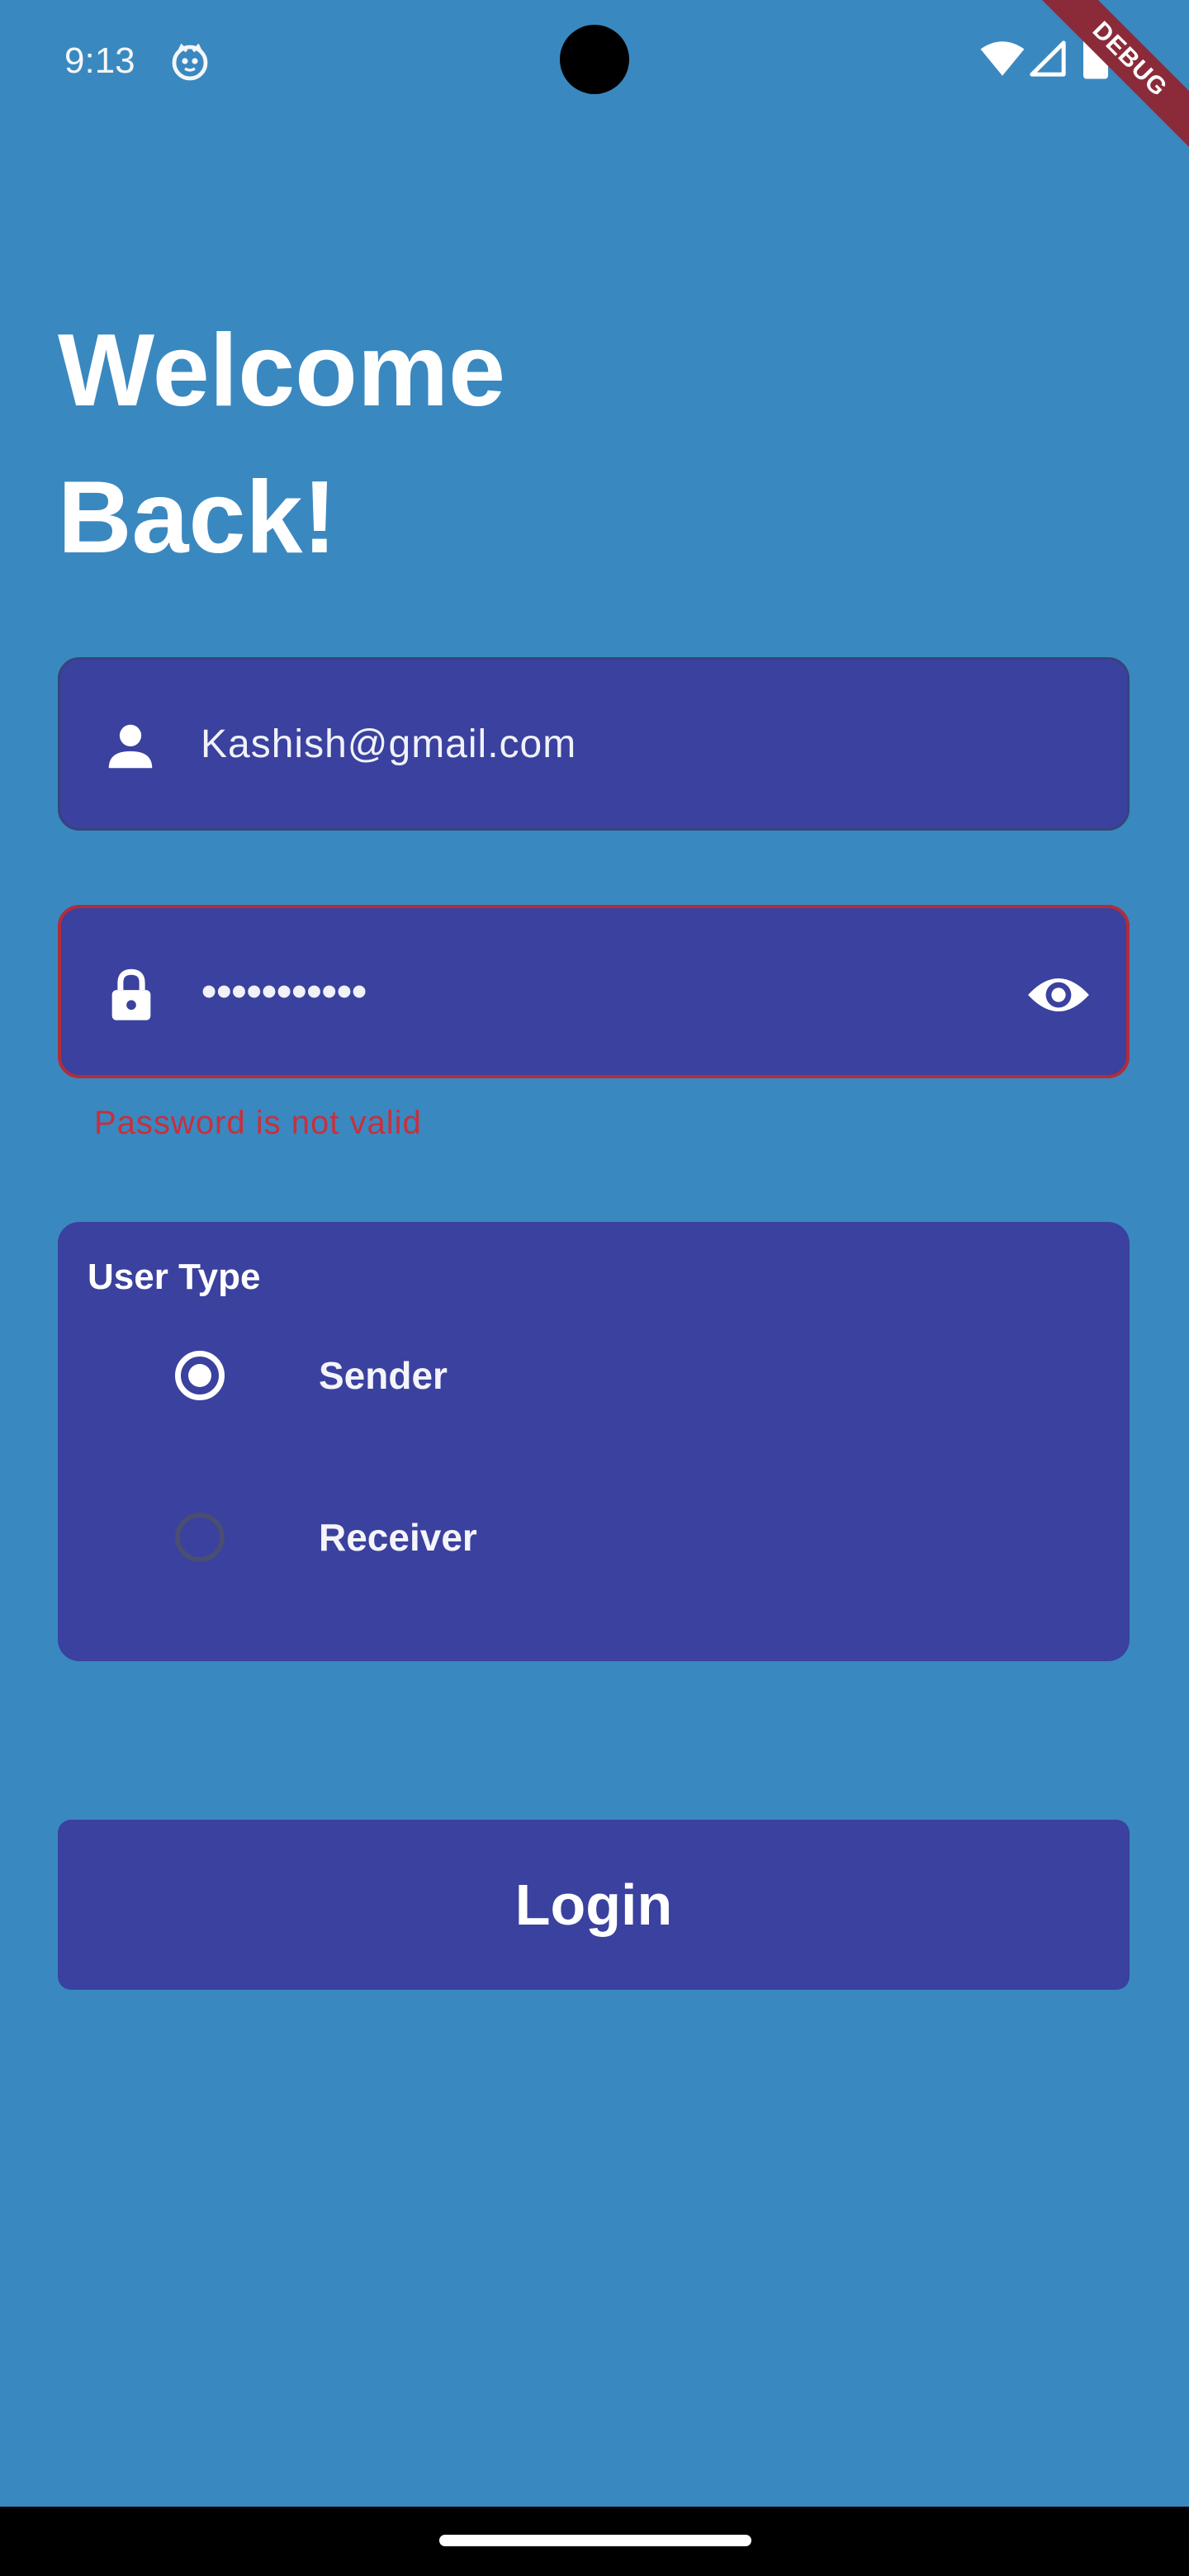 The image size is (1189, 2576). What do you see at coordinates (1059, 995) in the screenshot?
I see `eye-icon` at bounding box center [1059, 995].